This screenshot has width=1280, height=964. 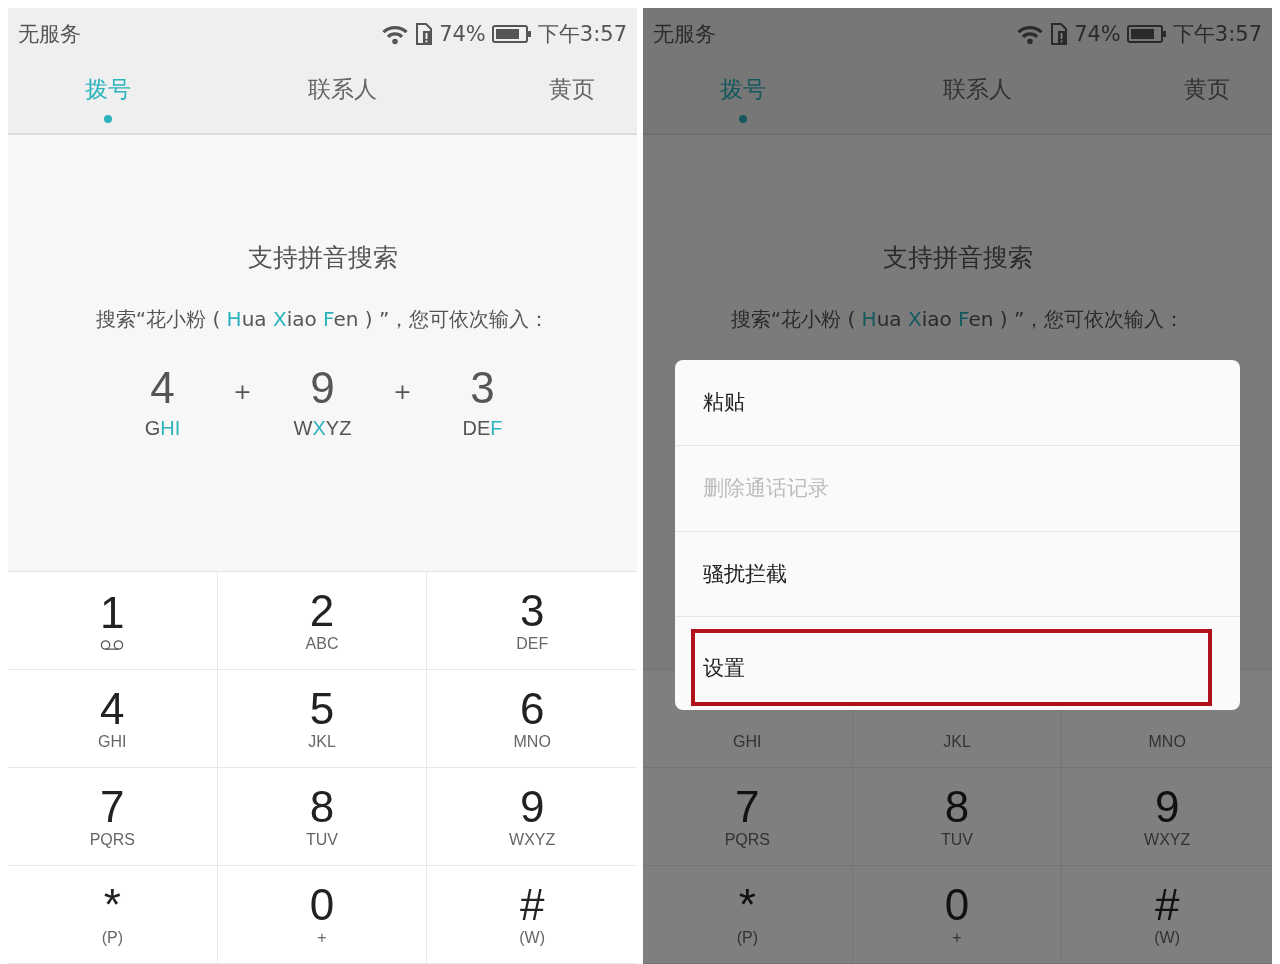 I want to click on example-digit: 9, so click(x=322, y=388).